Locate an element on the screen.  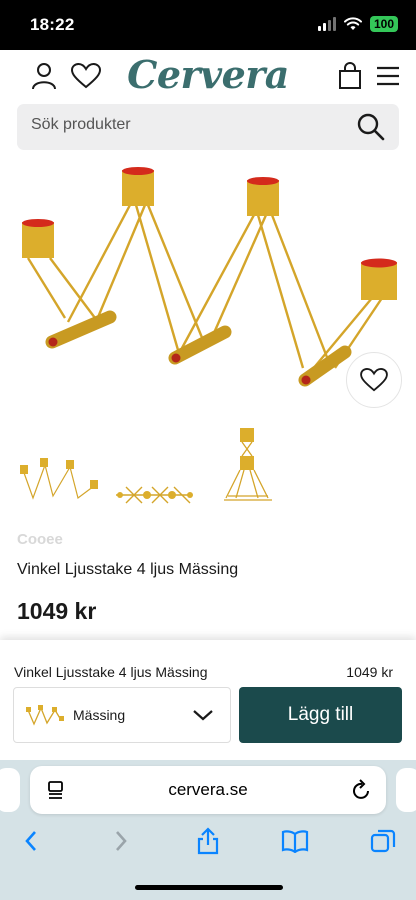
tabs-icon is located at coordinates (383, 841).